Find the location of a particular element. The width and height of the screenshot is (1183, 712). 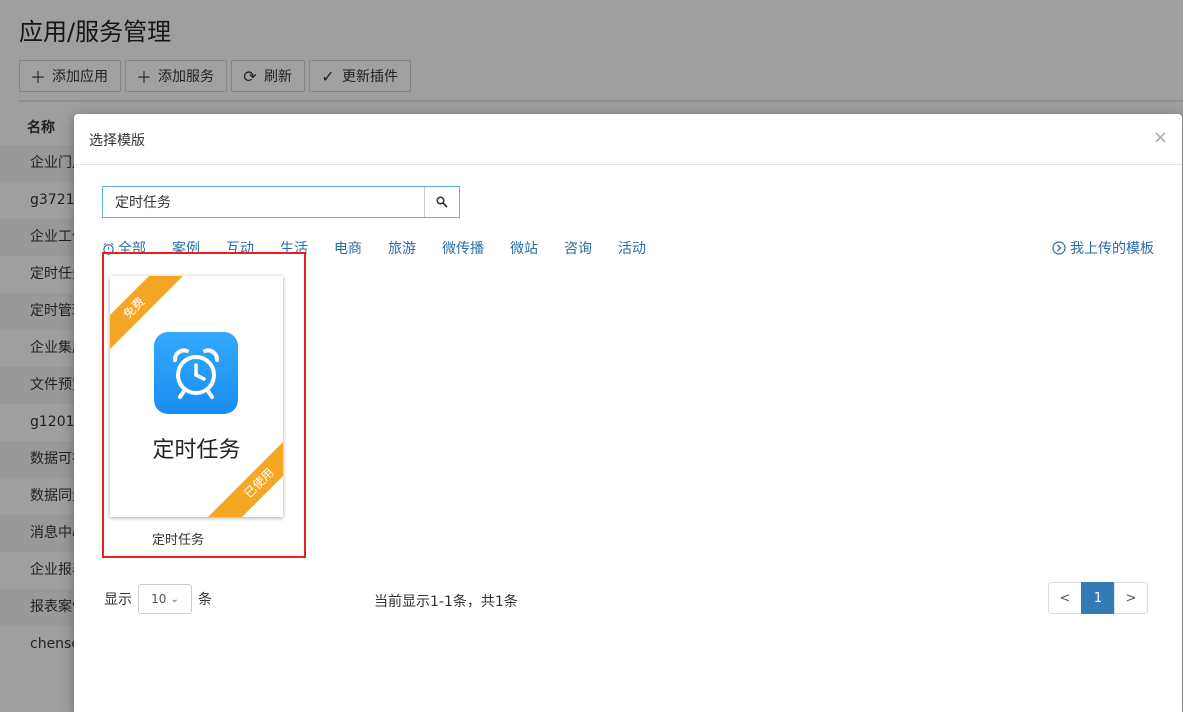

search-box is located at coordinates (281, 202).